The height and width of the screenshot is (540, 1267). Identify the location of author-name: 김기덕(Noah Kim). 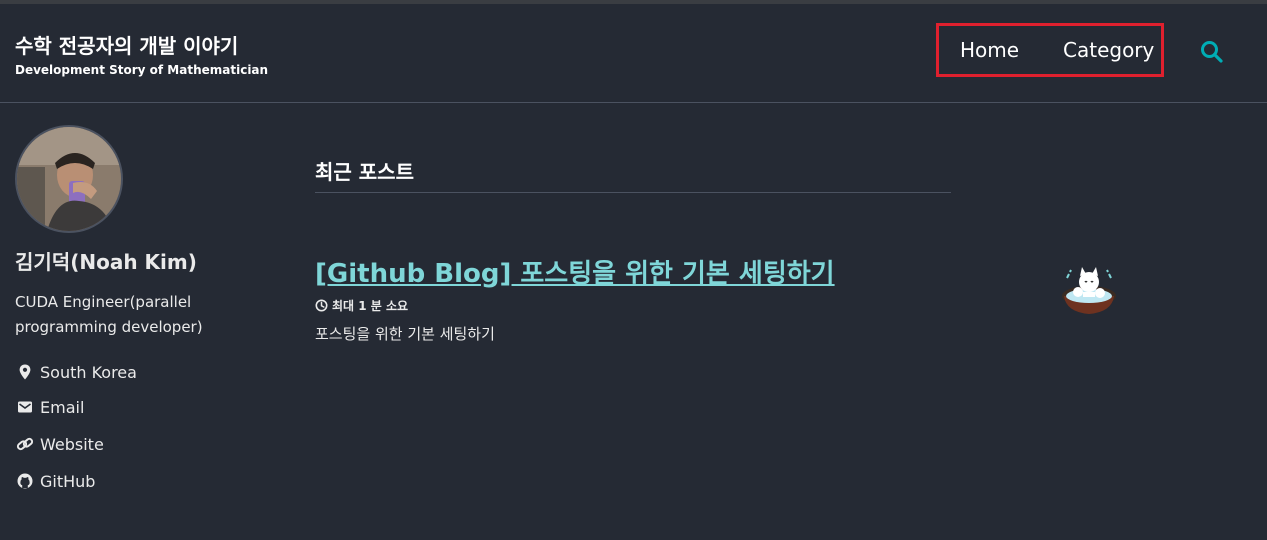
(106, 262).